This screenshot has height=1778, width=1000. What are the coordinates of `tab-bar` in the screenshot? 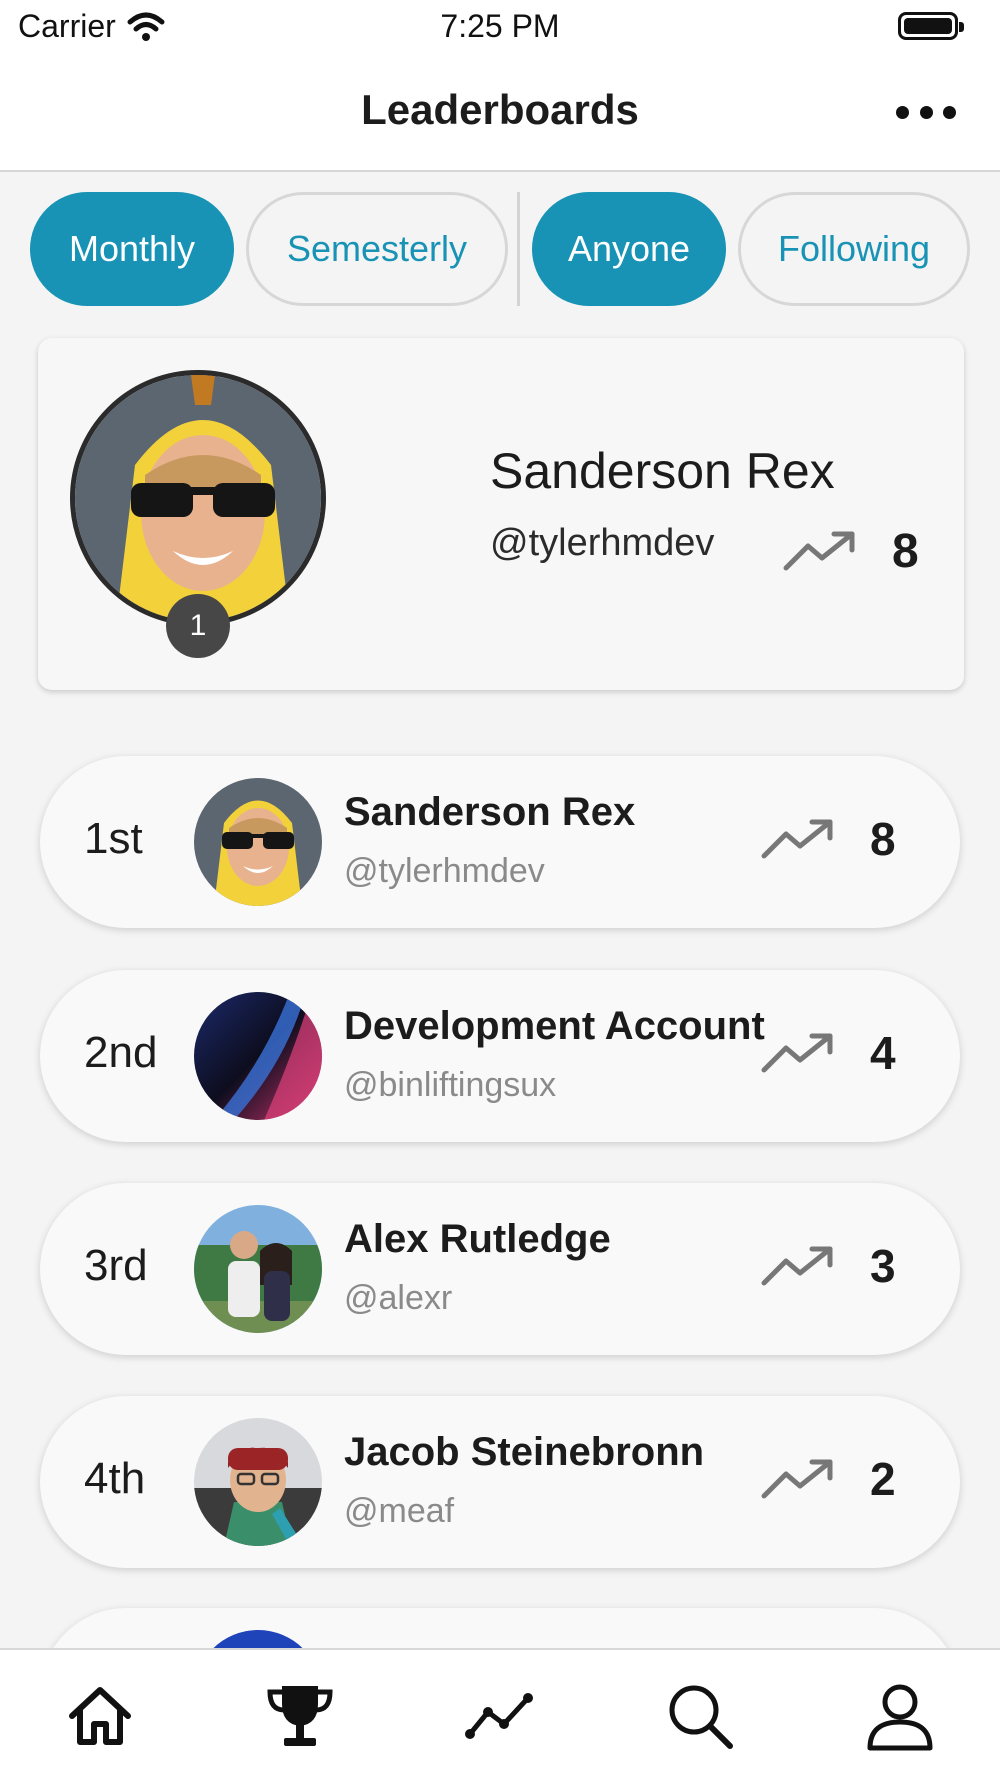 It's located at (500, 1713).